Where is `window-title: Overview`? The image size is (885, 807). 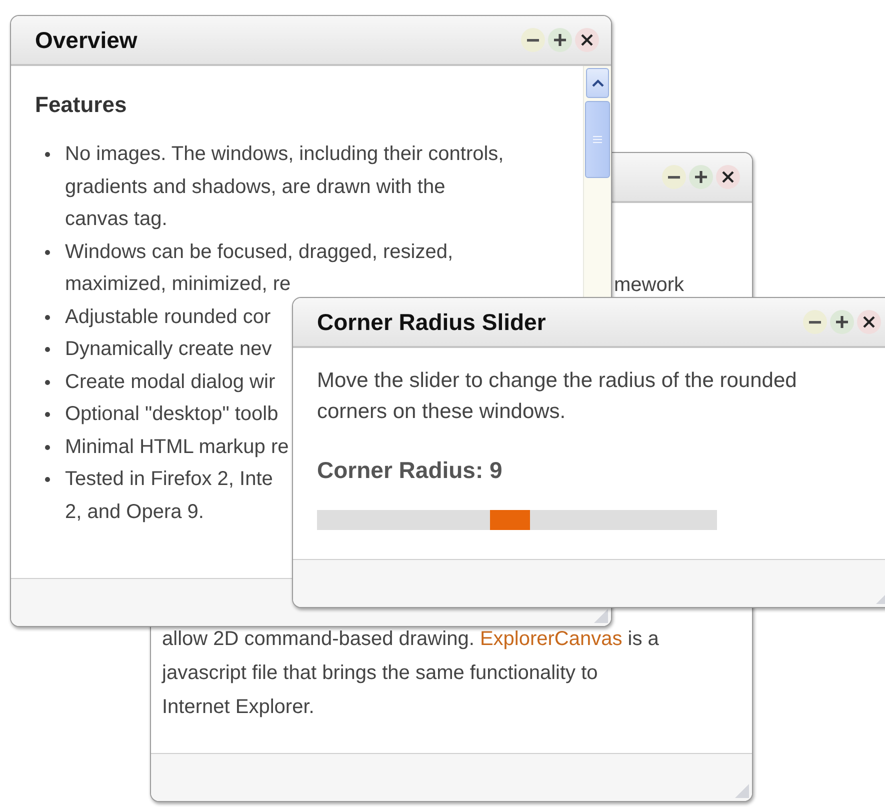
window-title: Overview is located at coordinates (86, 40).